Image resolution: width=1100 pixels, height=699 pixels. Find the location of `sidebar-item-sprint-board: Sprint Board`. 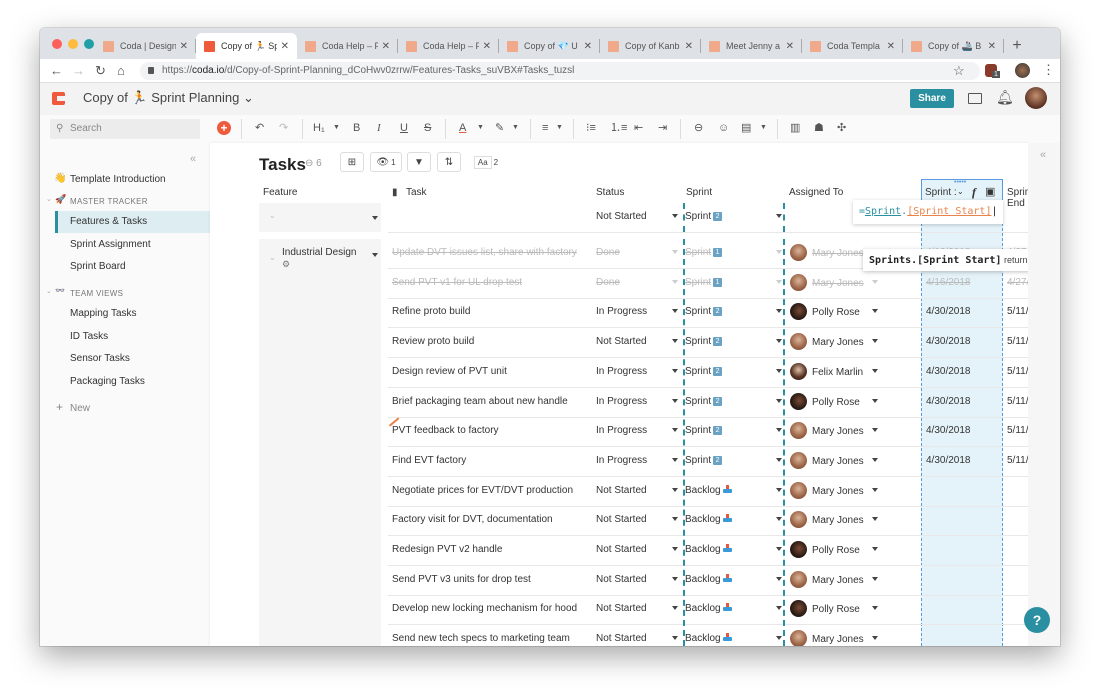

sidebar-item-sprint-board: Sprint Board is located at coordinates (98, 266).